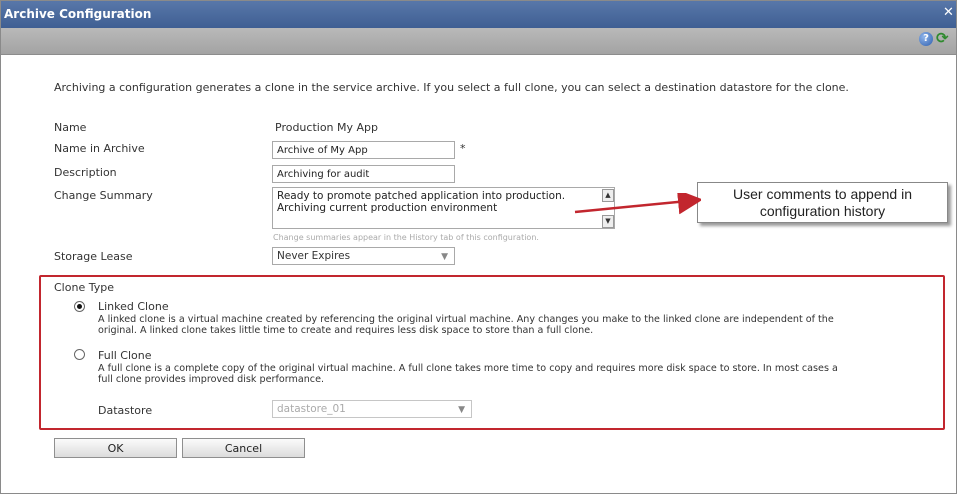 The image size is (957, 494). Describe the element at coordinates (926, 39) in the screenshot. I see `help-icon: ?` at that location.